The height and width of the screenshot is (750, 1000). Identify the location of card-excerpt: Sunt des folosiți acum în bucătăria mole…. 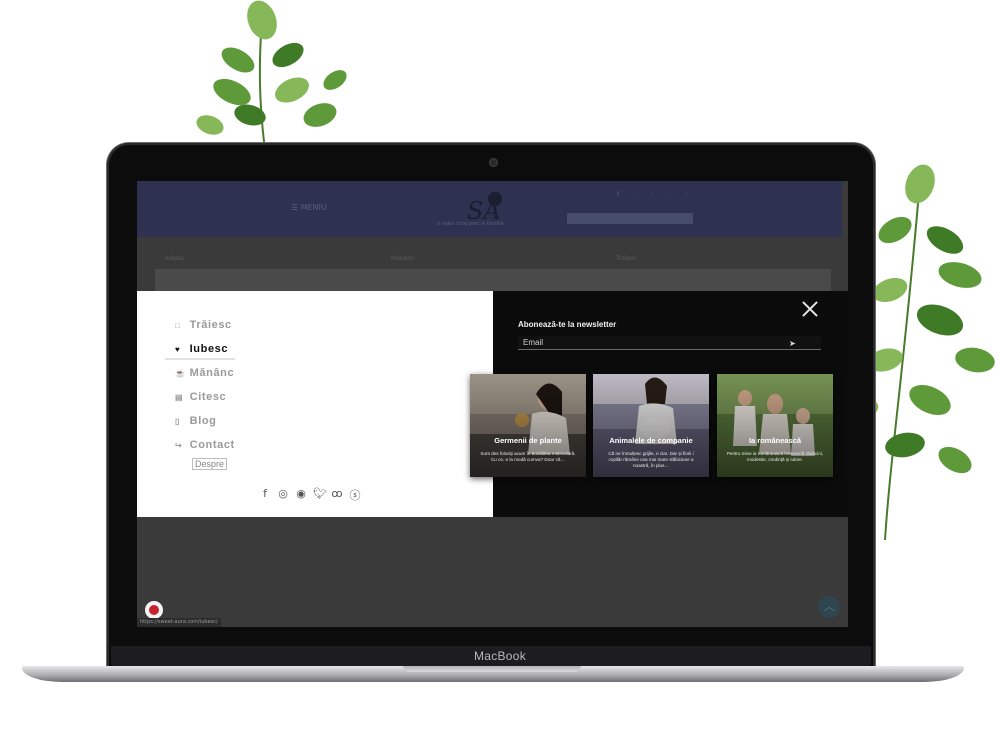
(528, 456).